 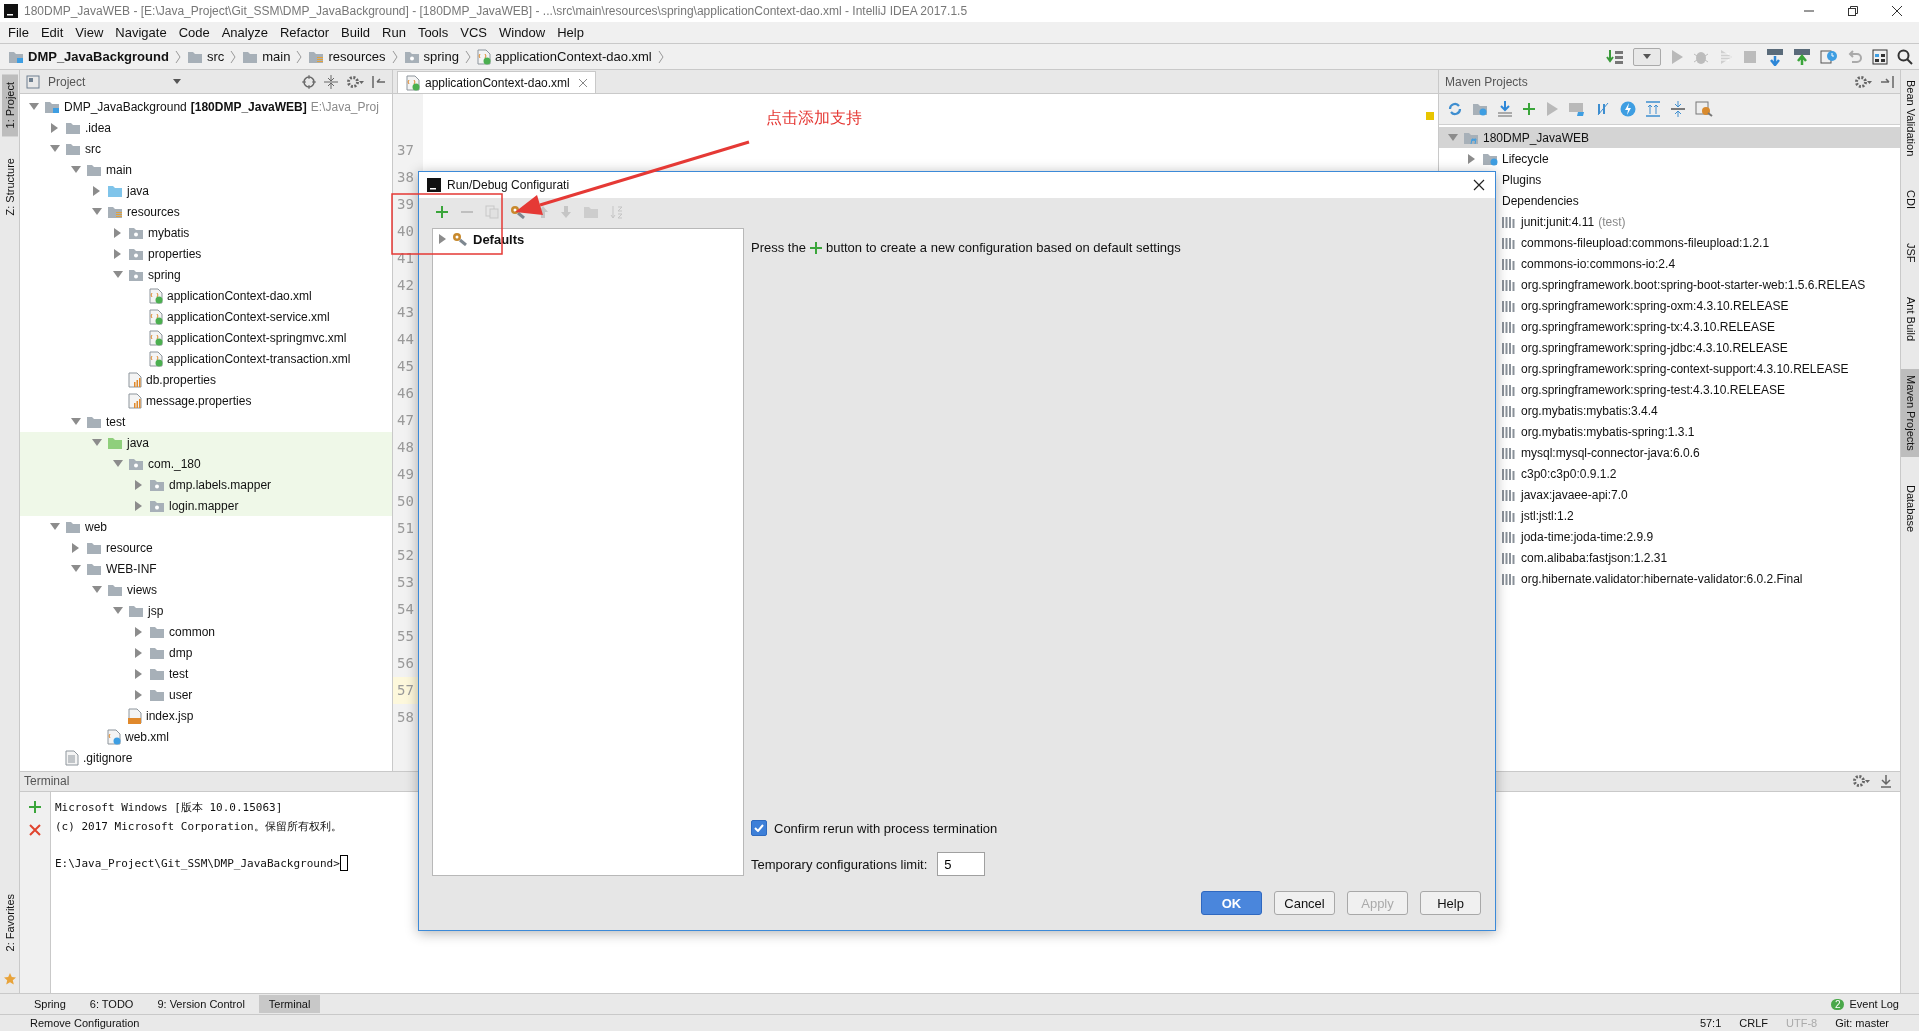 I want to click on tree-item: org.springframework.boot:spring-boot-starter-web:1.5.6.RELEAS, so click(x=1693, y=284).